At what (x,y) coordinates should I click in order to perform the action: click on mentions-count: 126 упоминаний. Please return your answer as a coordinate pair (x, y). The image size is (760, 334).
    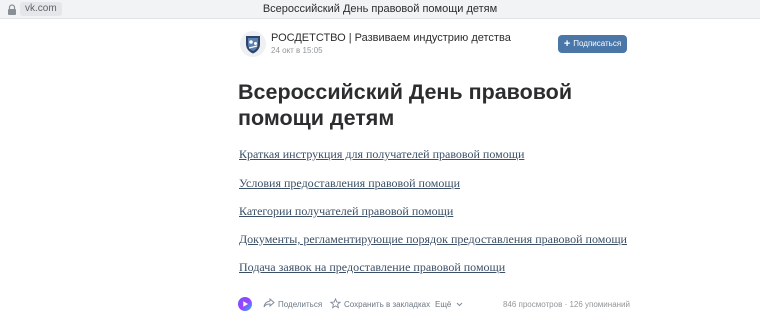
    Looking at the image, I should click on (599, 304).